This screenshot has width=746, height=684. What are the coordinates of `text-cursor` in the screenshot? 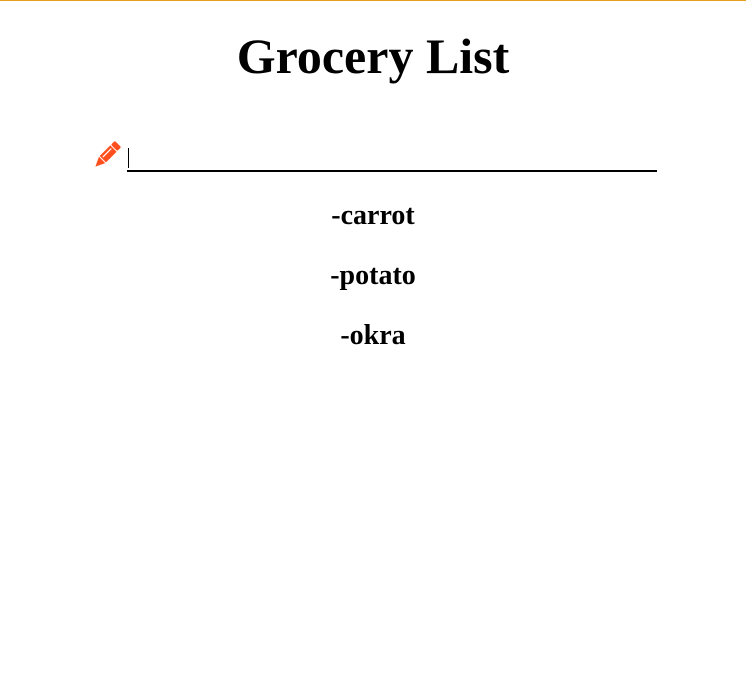 It's located at (128, 158).